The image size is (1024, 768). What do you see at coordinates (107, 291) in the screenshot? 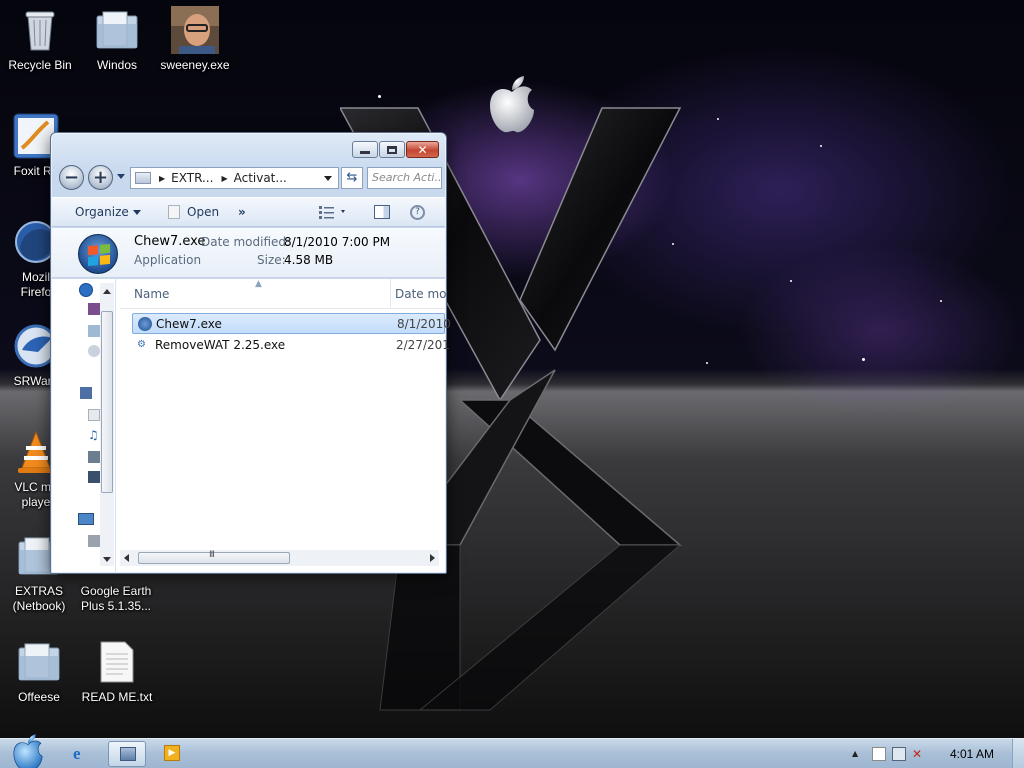
I see `scroll-up-arrow-icon` at bounding box center [107, 291].